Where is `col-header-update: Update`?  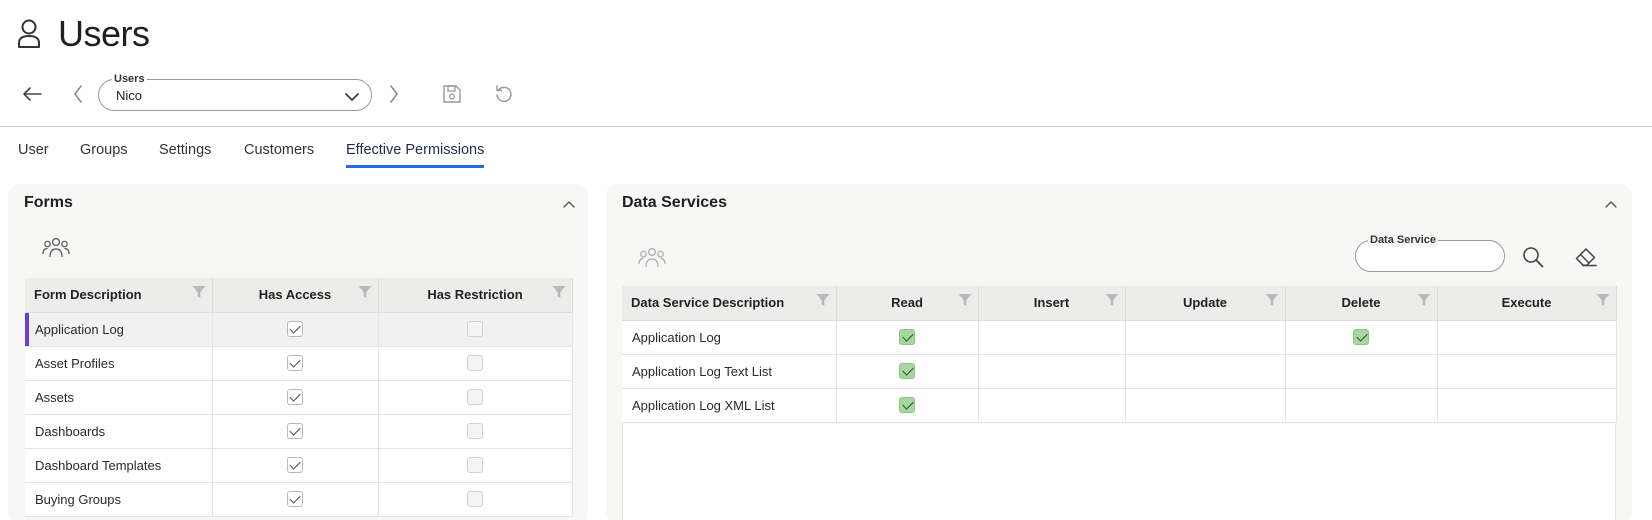
col-header-update: Update is located at coordinates (1205, 303).